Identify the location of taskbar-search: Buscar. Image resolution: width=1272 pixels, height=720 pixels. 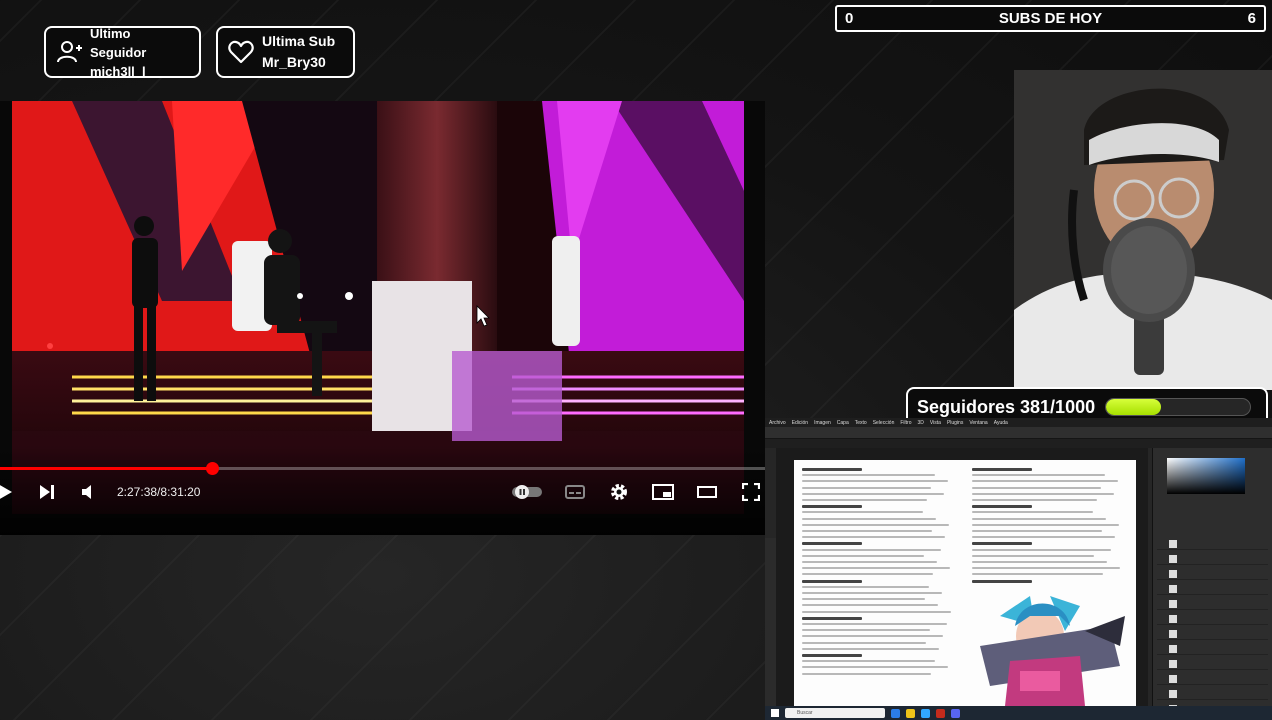
(835, 713).